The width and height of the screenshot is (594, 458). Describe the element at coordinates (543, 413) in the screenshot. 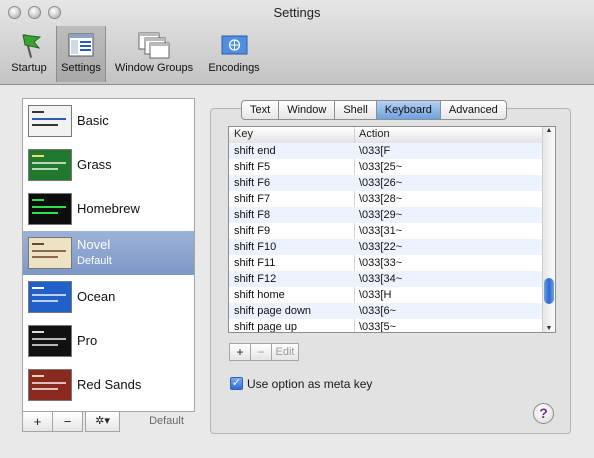

I see `help-button: ?` at that location.